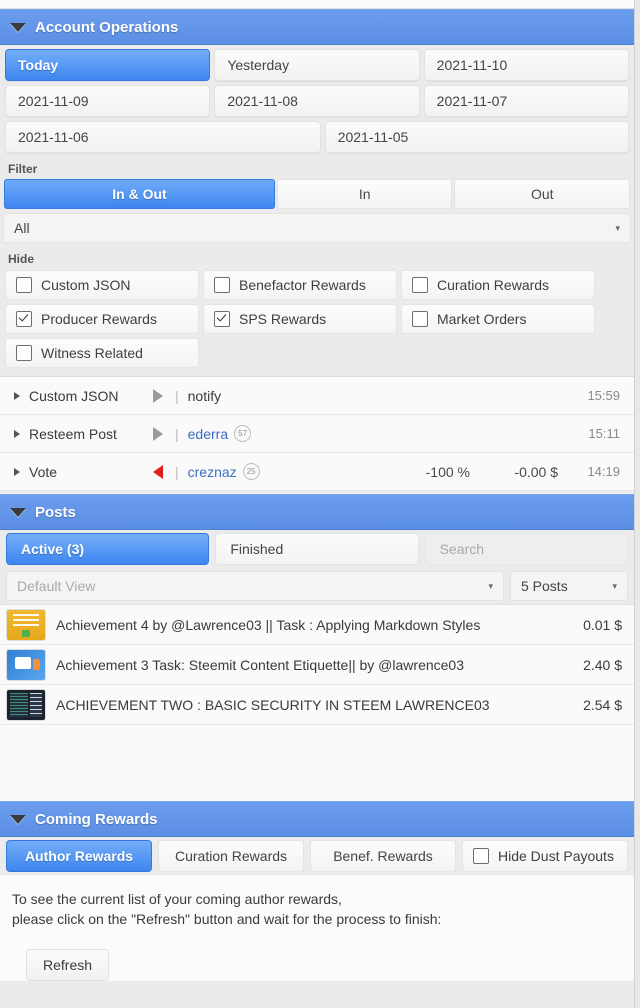  What do you see at coordinates (602, 664) in the screenshot?
I see `post-value: 2.40 $` at bounding box center [602, 664].